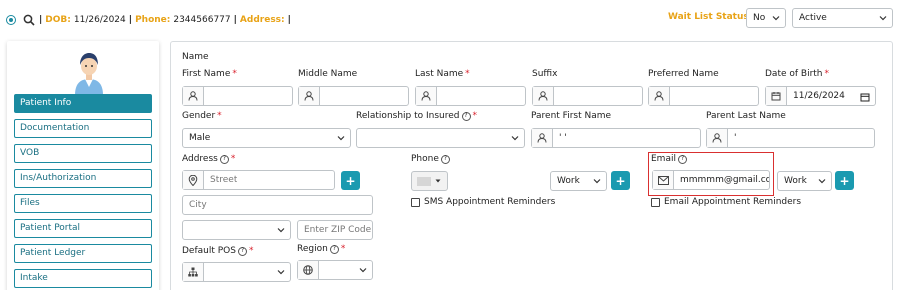 Image resolution: width=904 pixels, height=290 pixels. Describe the element at coordinates (83, 253) in the screenshot. I see `sidebar-item-patient-ledger: Patient Ledger` at that location.